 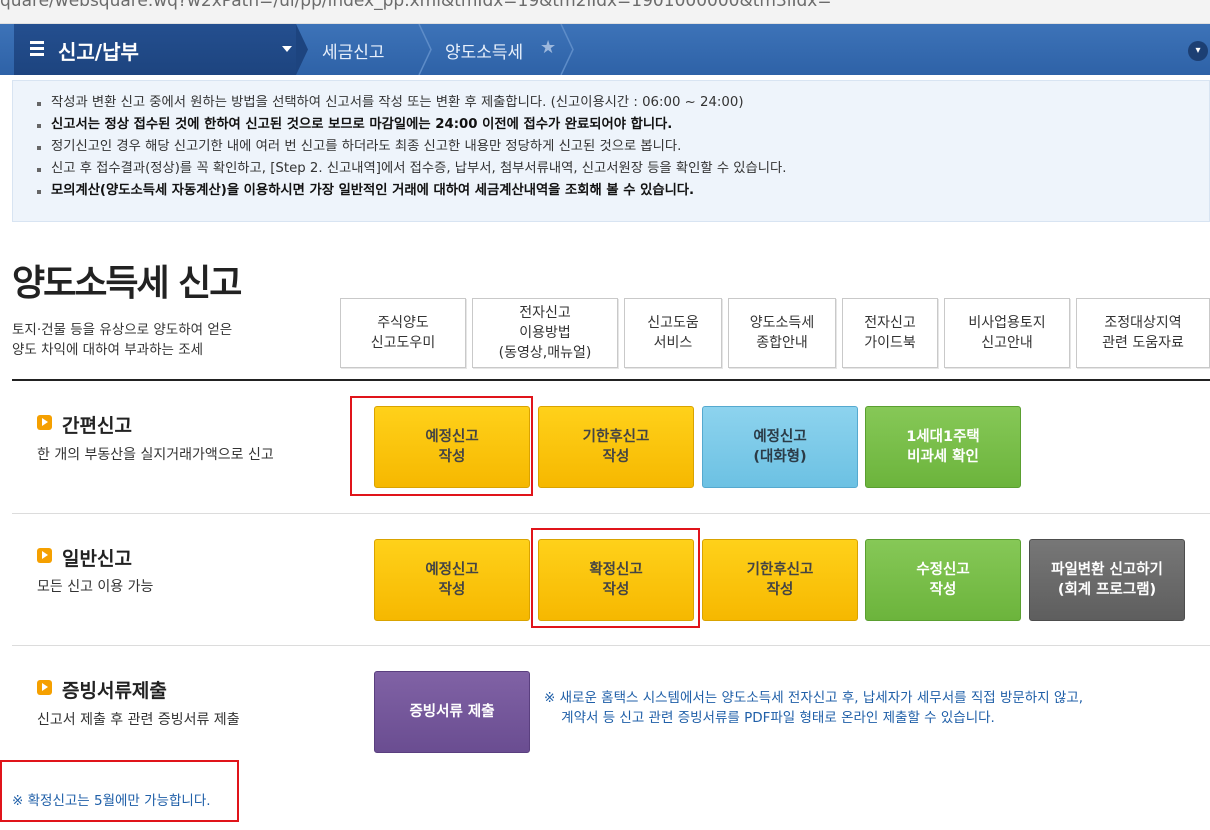 I want to click on top-navigation: 신고/납부 세금신고 양도소득세 ★ ▾, so click(x=605, y=49).